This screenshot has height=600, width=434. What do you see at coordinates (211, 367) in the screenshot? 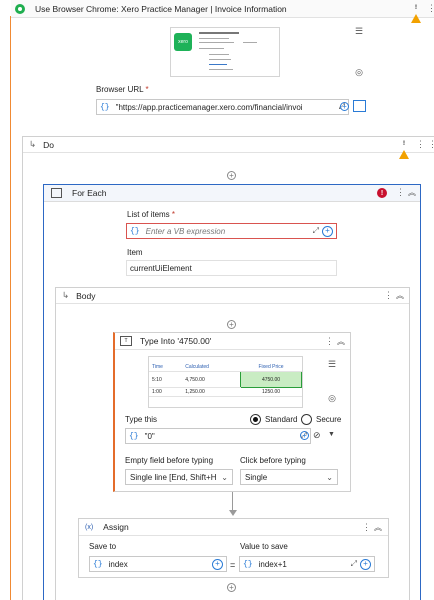
I see `preview-header: Calculated` at bounding box center [211, 367].